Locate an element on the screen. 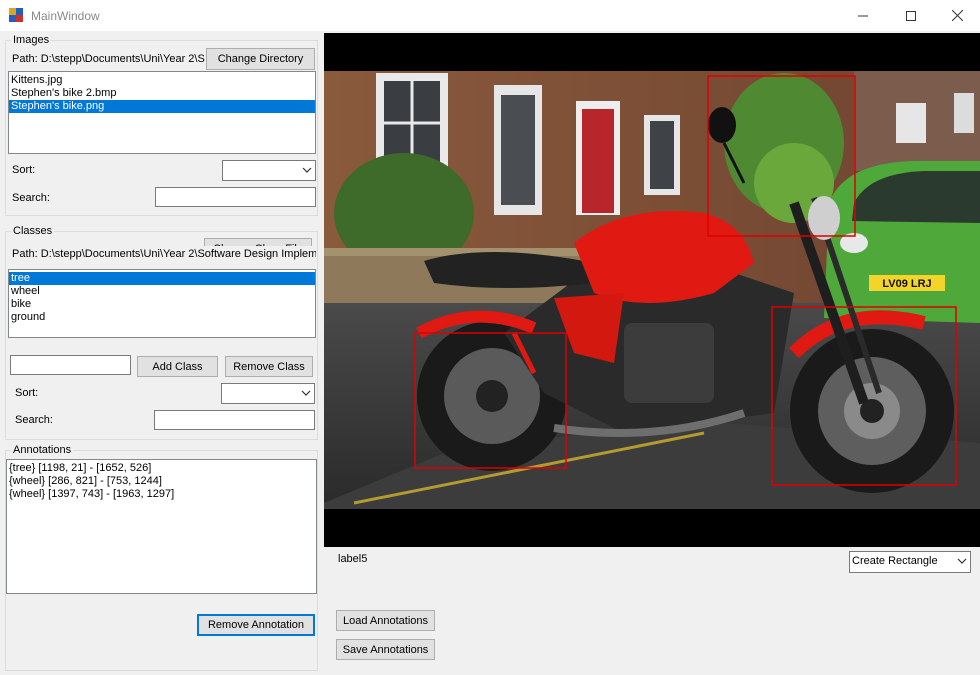 The width and height of the screenshot is (980, 675). change-directory-button: Change Directory is located at coordinates (260, 59).